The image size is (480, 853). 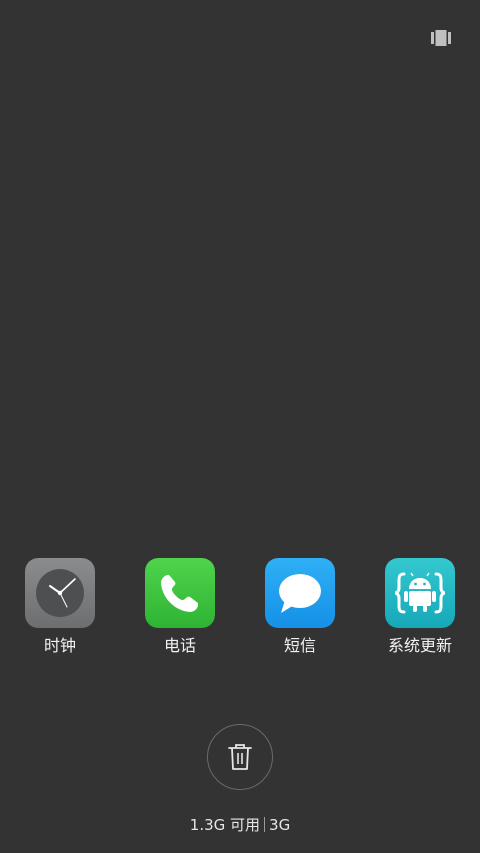 I want to click on android-update-icon, so click(x=420, y=593).